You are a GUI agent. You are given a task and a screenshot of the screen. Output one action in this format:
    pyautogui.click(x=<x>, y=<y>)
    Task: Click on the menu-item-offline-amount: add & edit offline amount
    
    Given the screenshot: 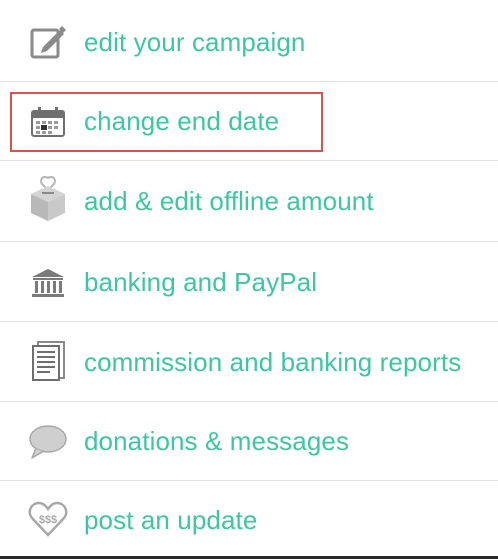 What is the action you would take?
    pyautogui.click(x=249, y=201)
    